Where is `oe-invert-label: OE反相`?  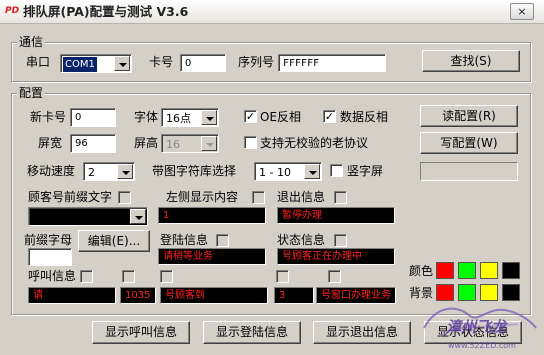
oe-invert-label: OE反相 is located at coordinates (281, 117).